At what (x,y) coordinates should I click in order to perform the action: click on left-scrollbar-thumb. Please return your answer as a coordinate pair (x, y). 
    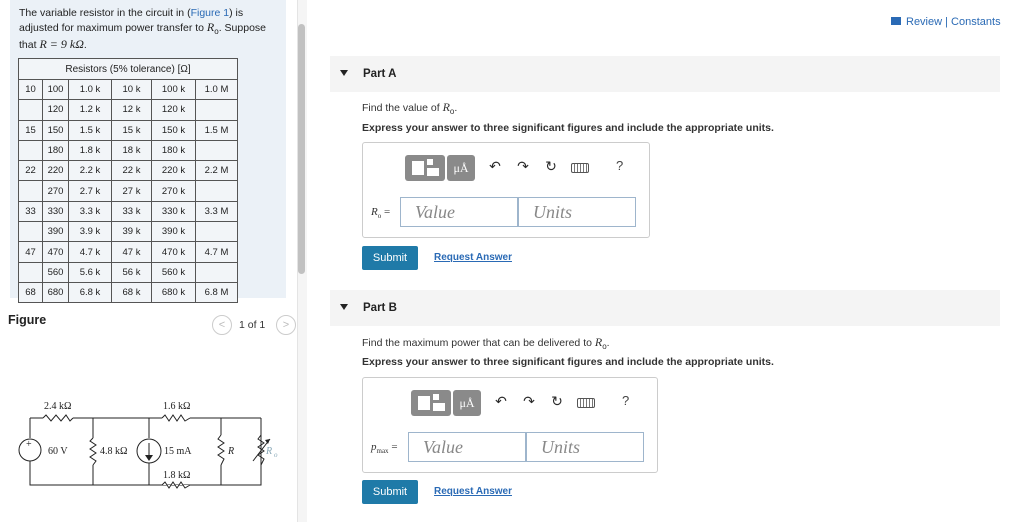
    Looking at the image, I should click on (301, 149).